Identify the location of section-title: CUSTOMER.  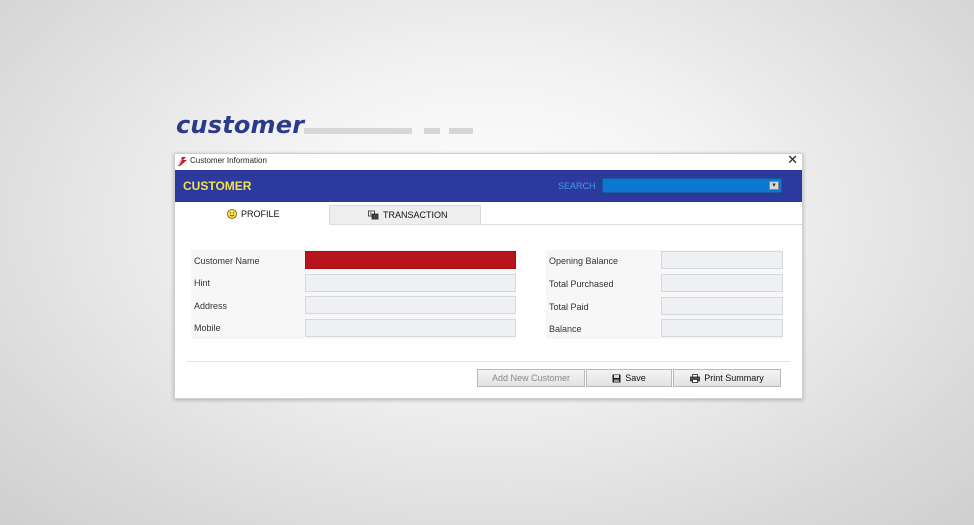
(217, 186).